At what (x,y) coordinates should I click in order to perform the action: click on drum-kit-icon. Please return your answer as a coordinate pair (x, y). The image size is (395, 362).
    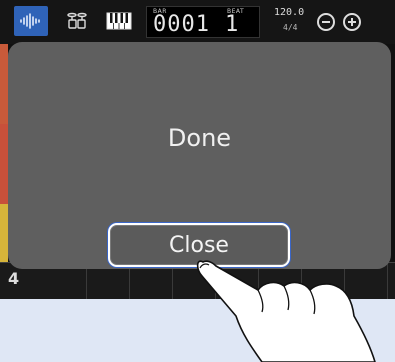
    Looking at the image, I should click on (77, 21).